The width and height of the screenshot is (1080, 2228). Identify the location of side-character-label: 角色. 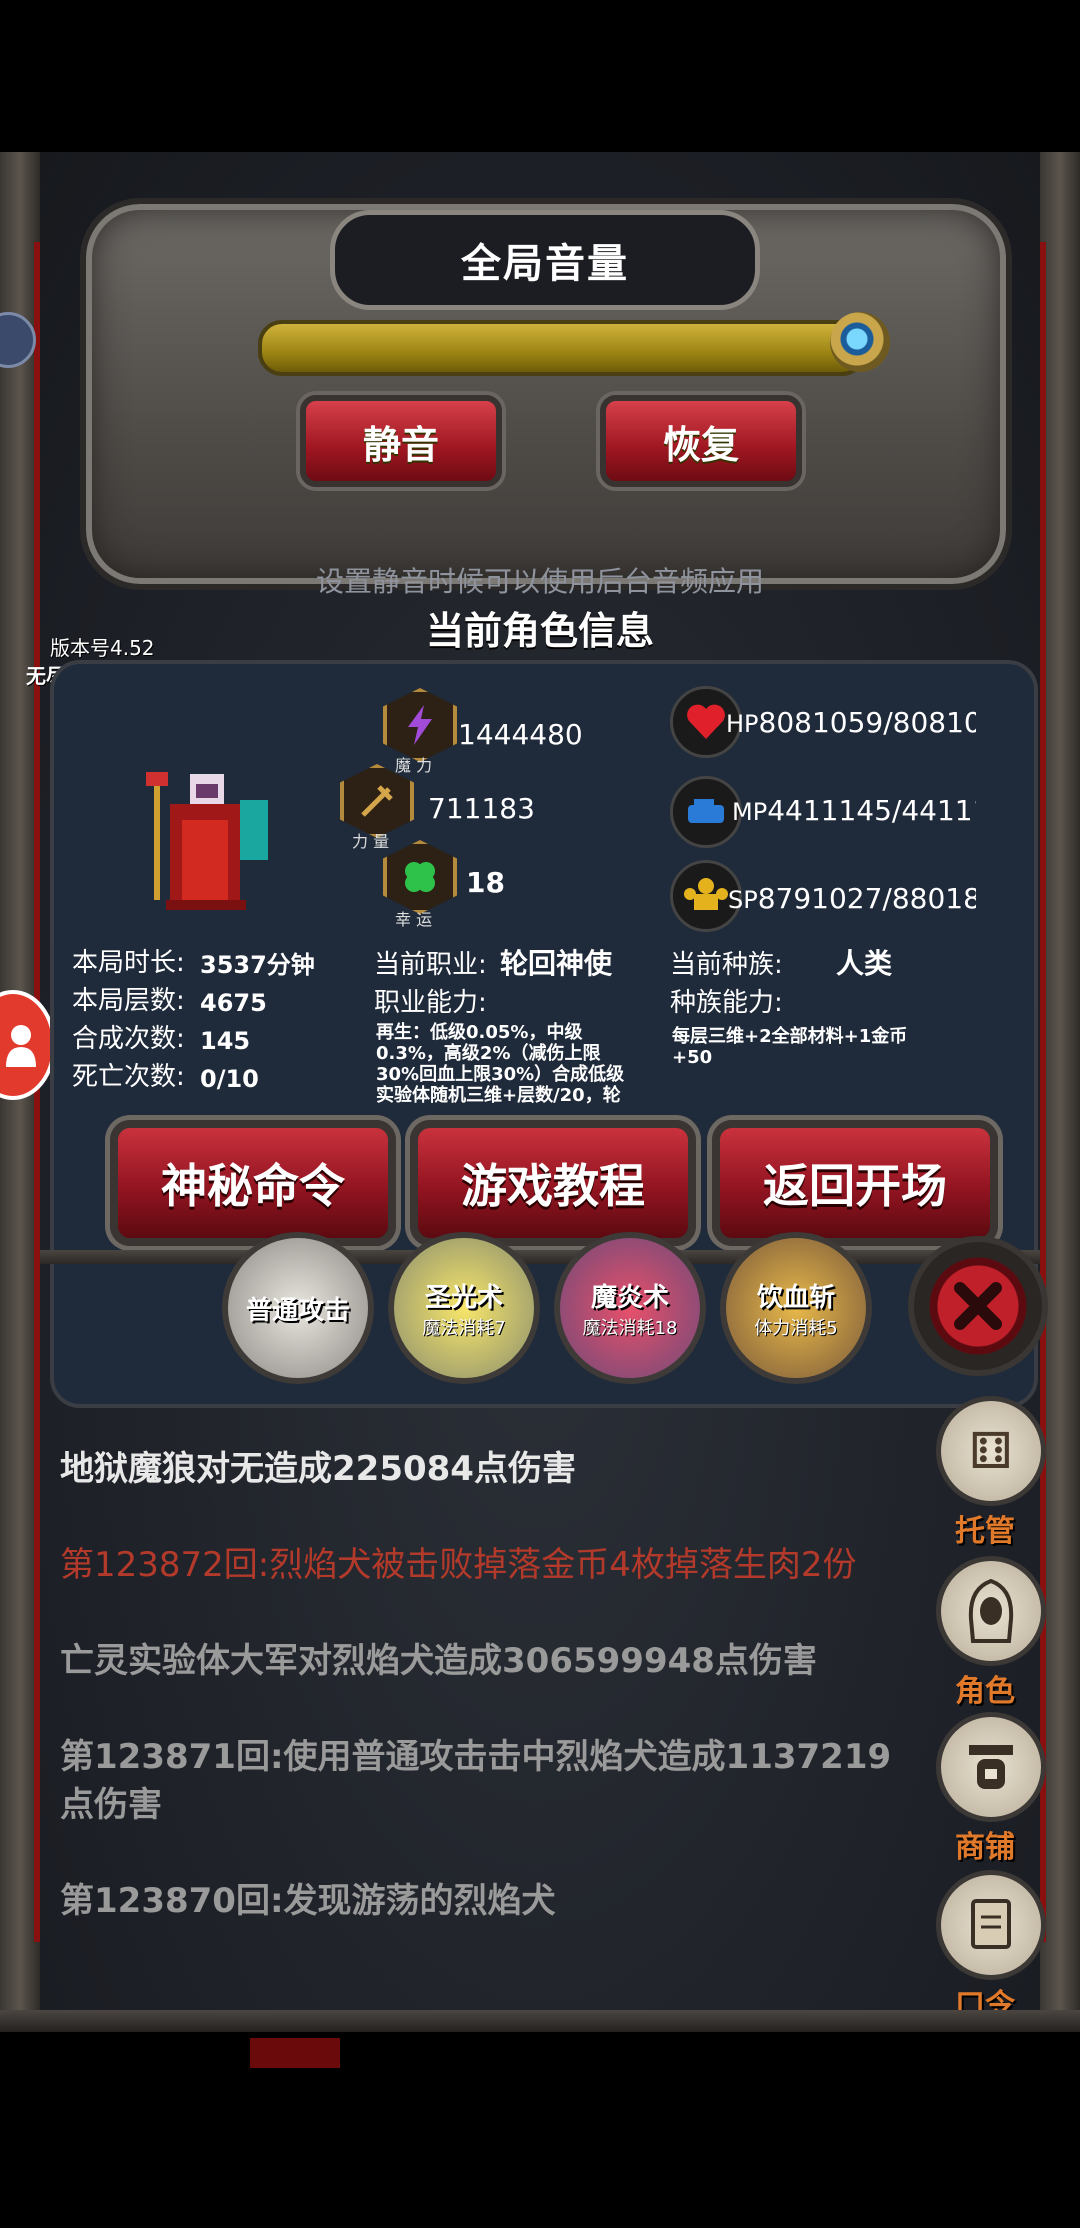
(985, 1691).